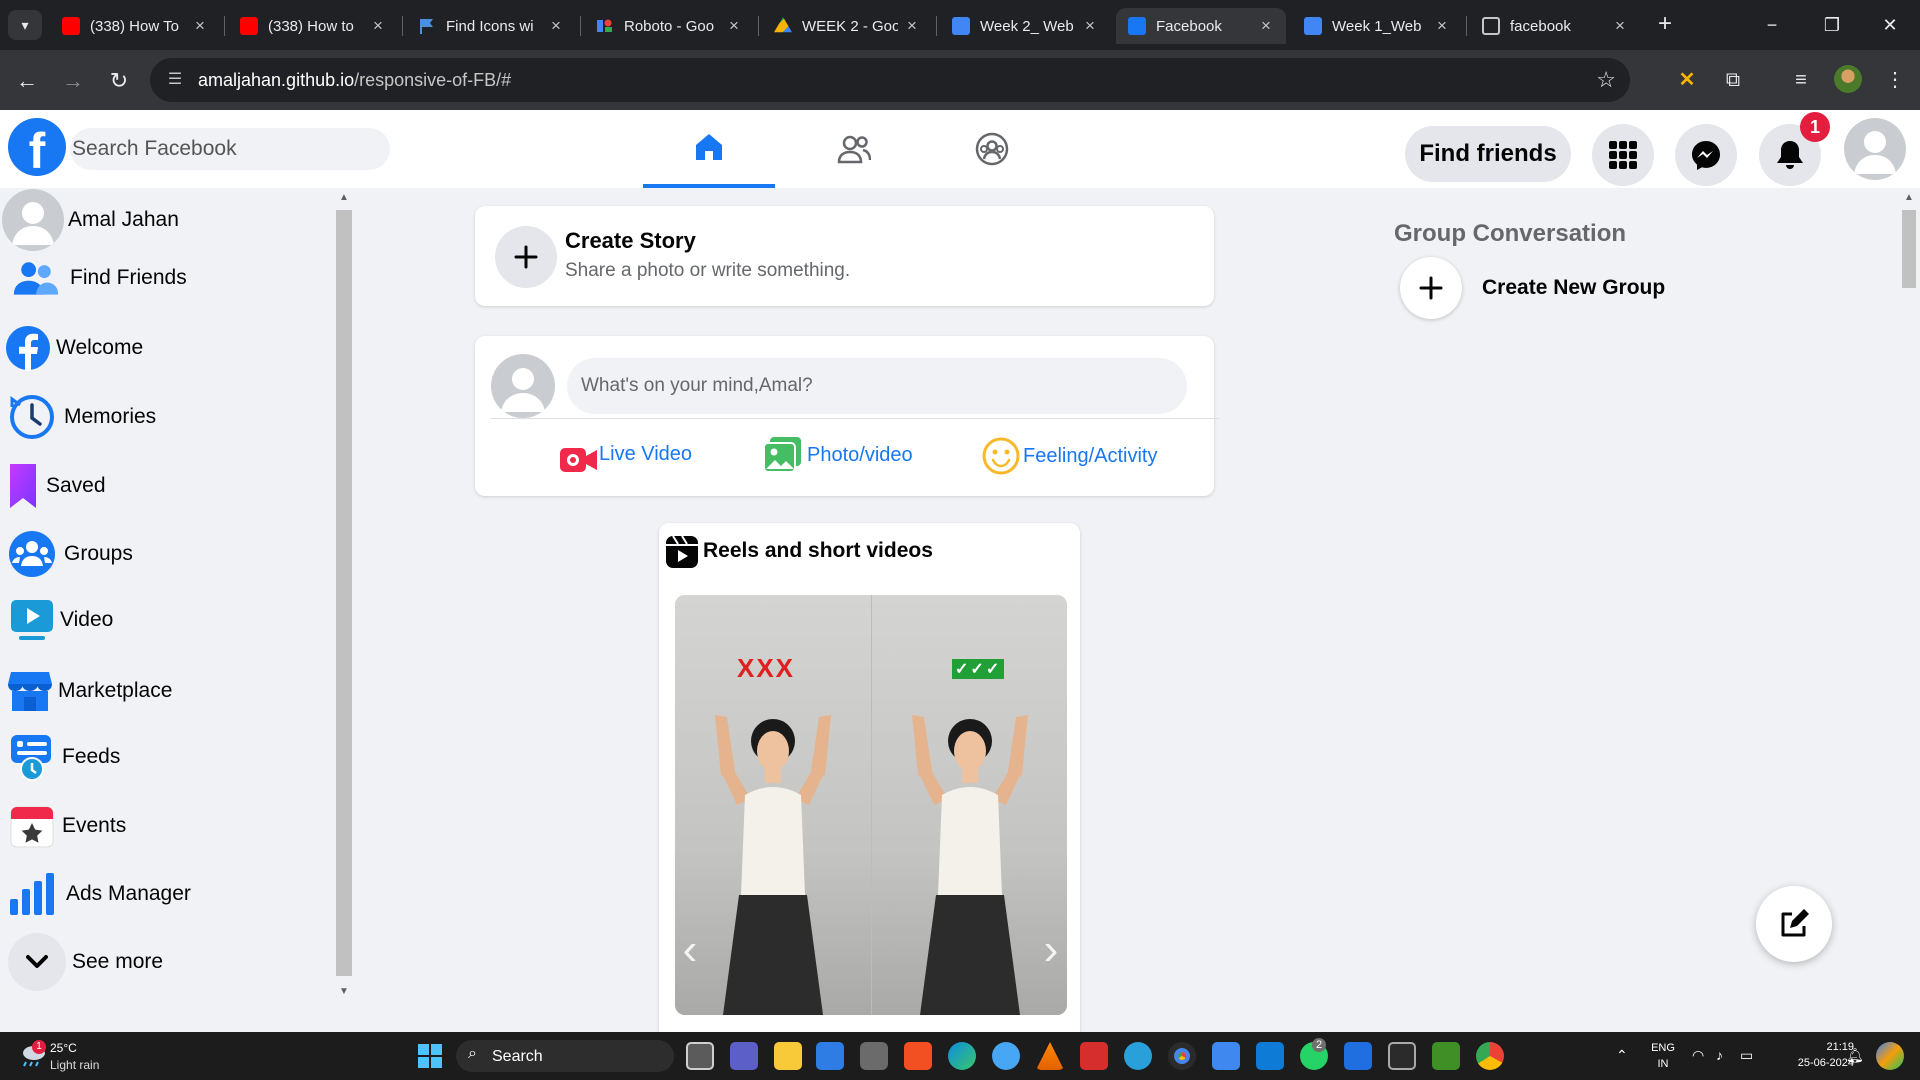  Describe the element at coordinates (71, 348) in the screenshot. I see `sidebar-item-welcome: Welcome` at that location.